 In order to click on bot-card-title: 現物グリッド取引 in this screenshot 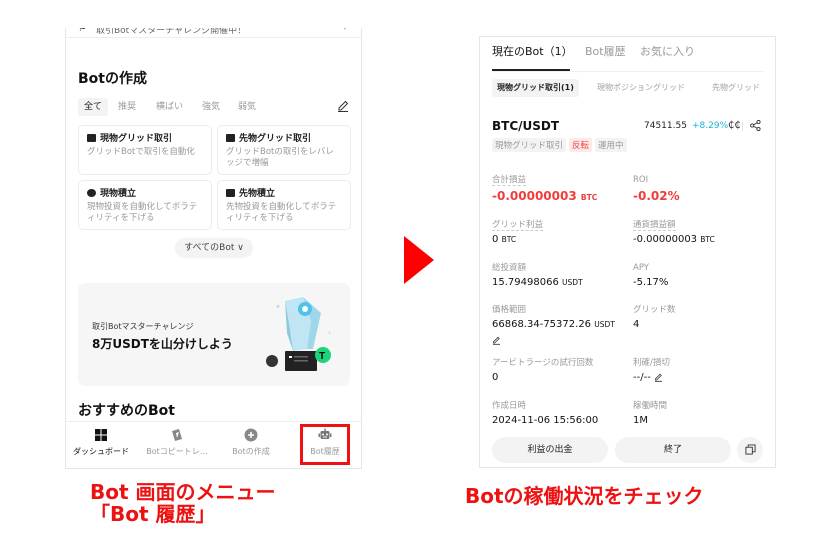, I will do `click(136, 139)`.